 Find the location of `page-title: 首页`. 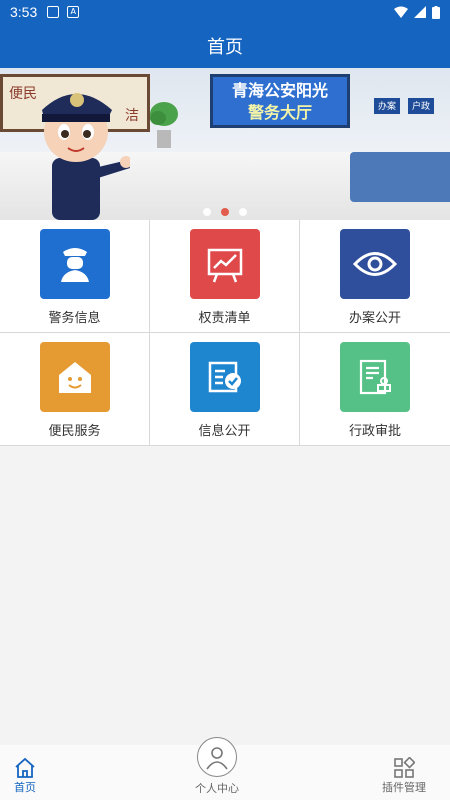

page-title: 首页 is located at coordinates (225, 47).